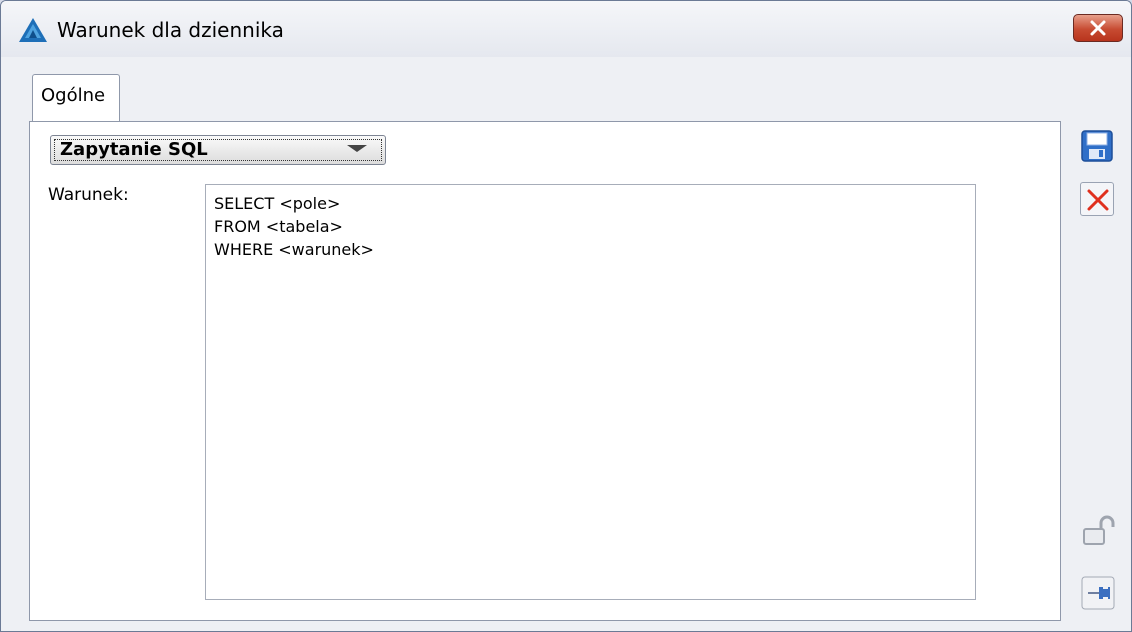 Image resolution: width=1132 pixels, height=632 pixels. What do you see at coordinates (76, 98) in the screenshot?
I see `tab-ogolne: Ogólne` at bounding box center [76, 98].